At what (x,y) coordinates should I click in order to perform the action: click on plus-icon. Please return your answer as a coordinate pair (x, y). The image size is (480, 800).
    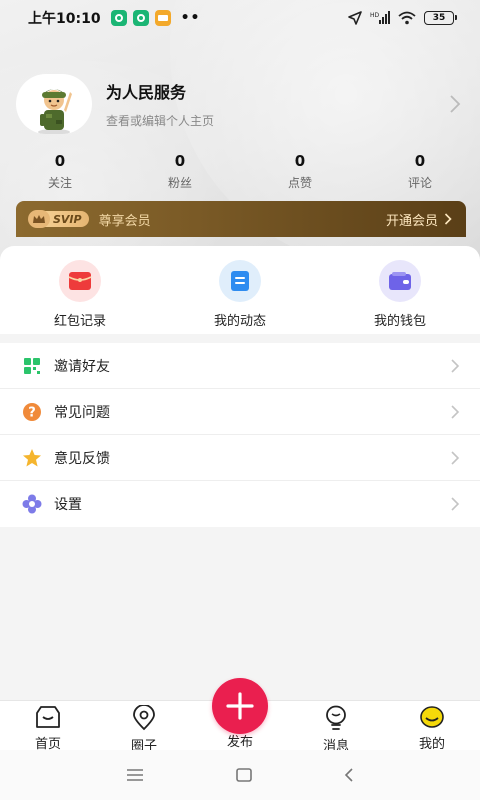
    Looking at the image, I should click on (240, 706).